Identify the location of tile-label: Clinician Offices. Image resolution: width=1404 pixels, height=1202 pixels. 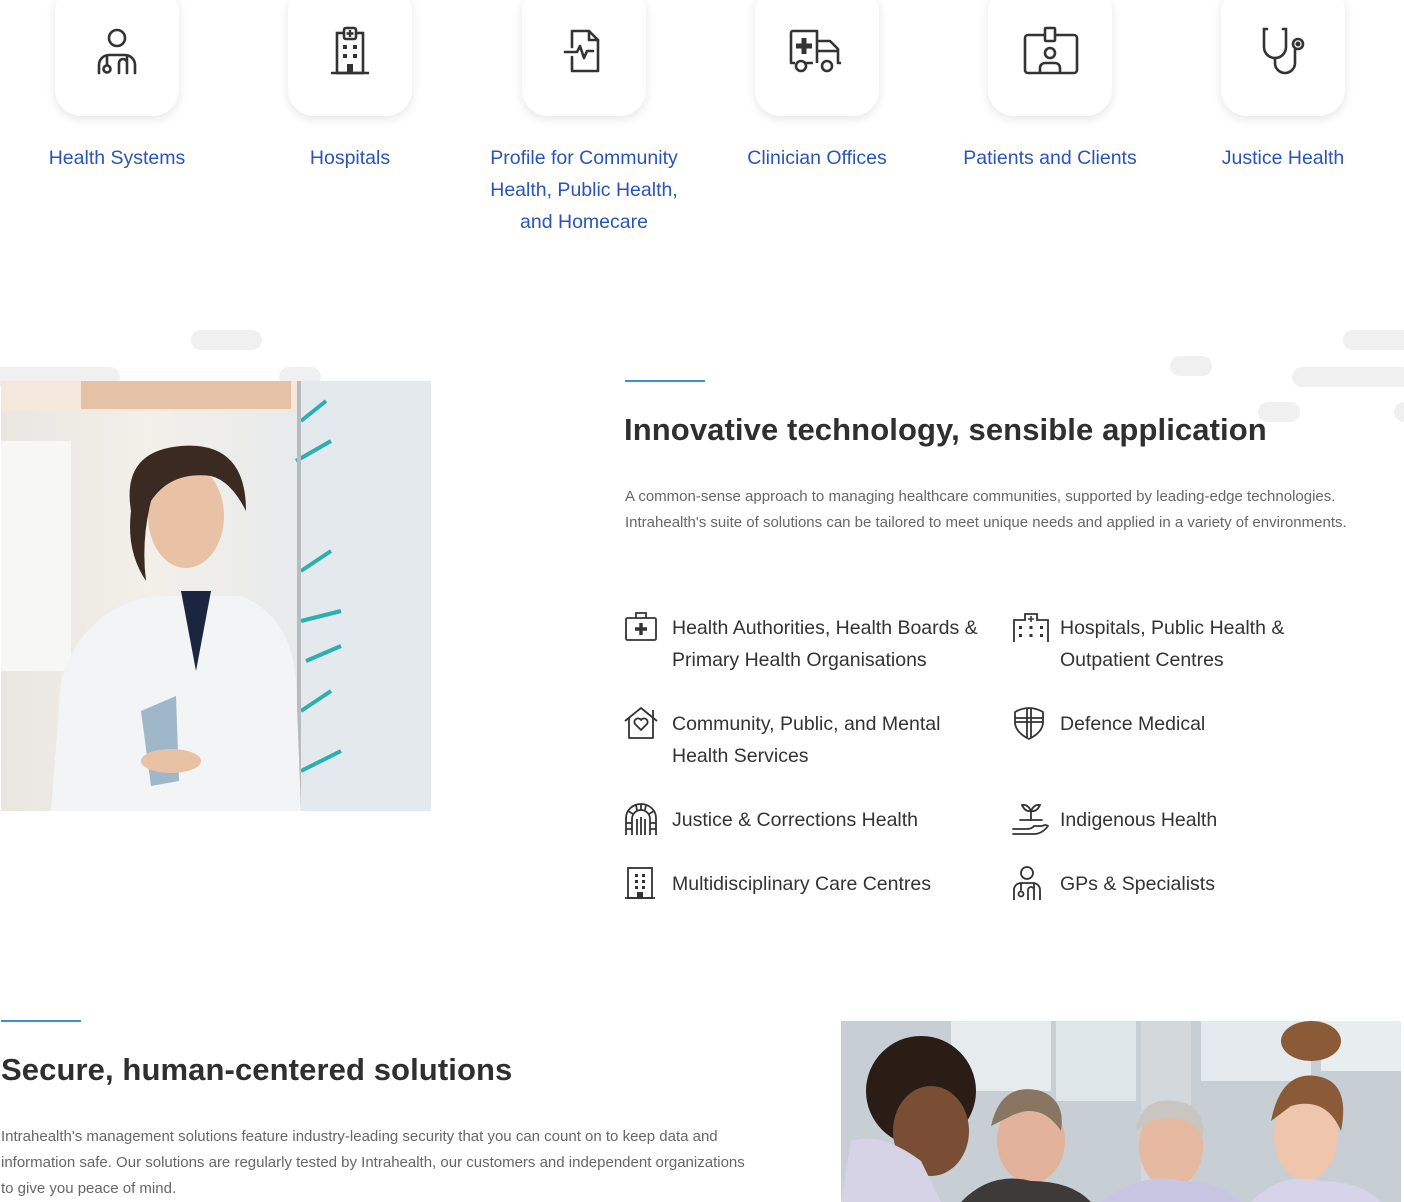
(817, 158).